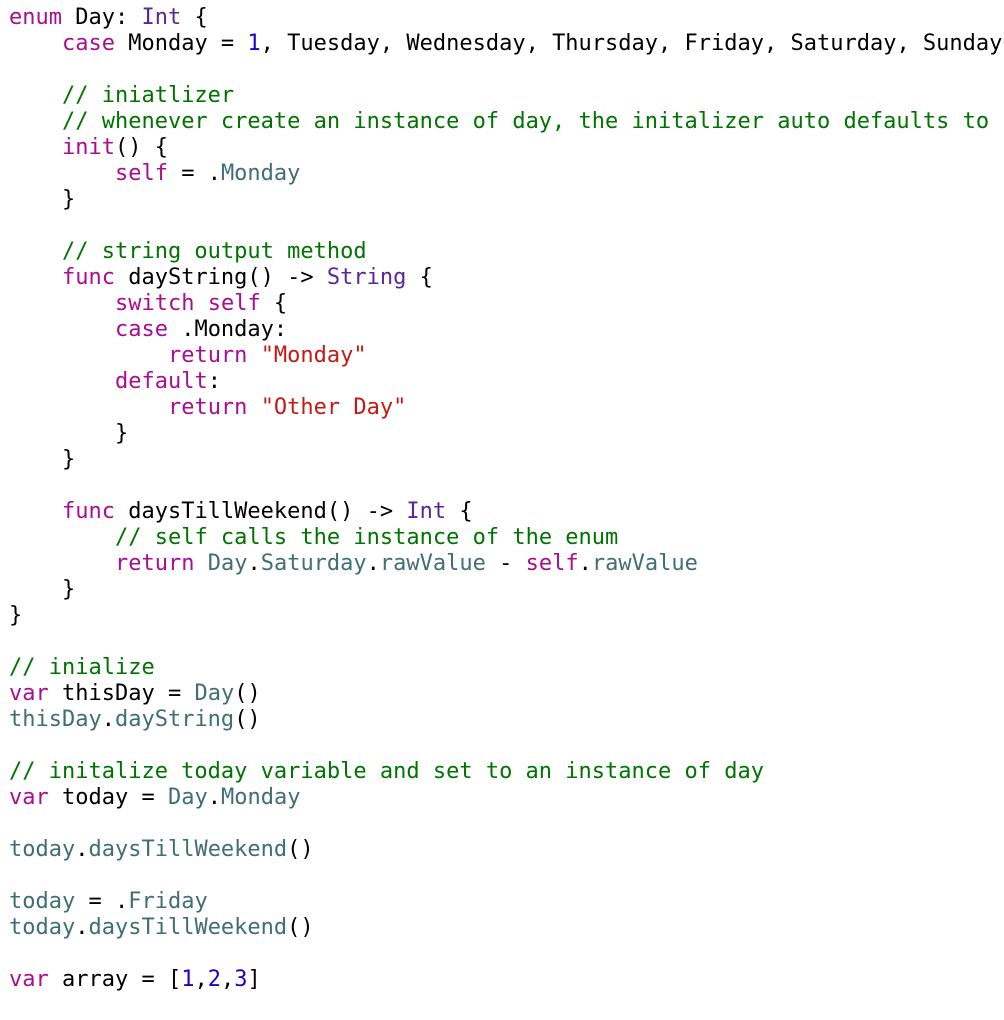 The width and height of the screenshot is (1004, 1020). What do you see at coordinates (201, 979) in the screenshot?
I see `code-token: ,` at bounding box center [201, 979].